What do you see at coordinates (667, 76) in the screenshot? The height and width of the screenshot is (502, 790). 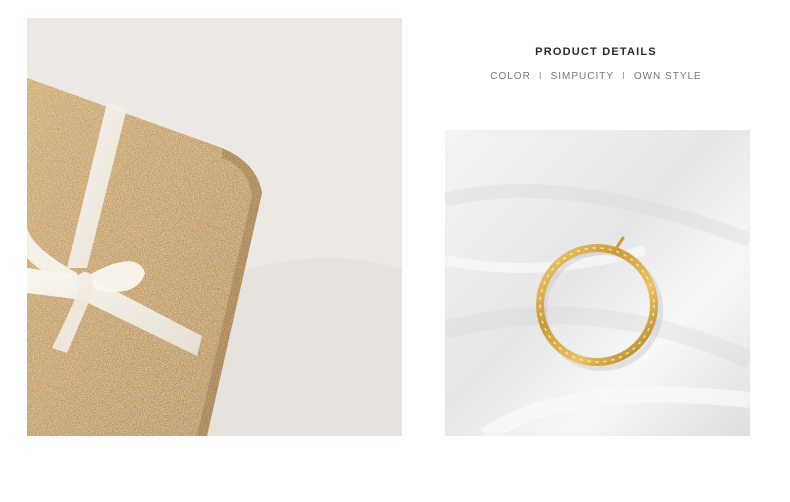 I see `tag-own-style: OWN STYLE` at bounding box center [667, 76].